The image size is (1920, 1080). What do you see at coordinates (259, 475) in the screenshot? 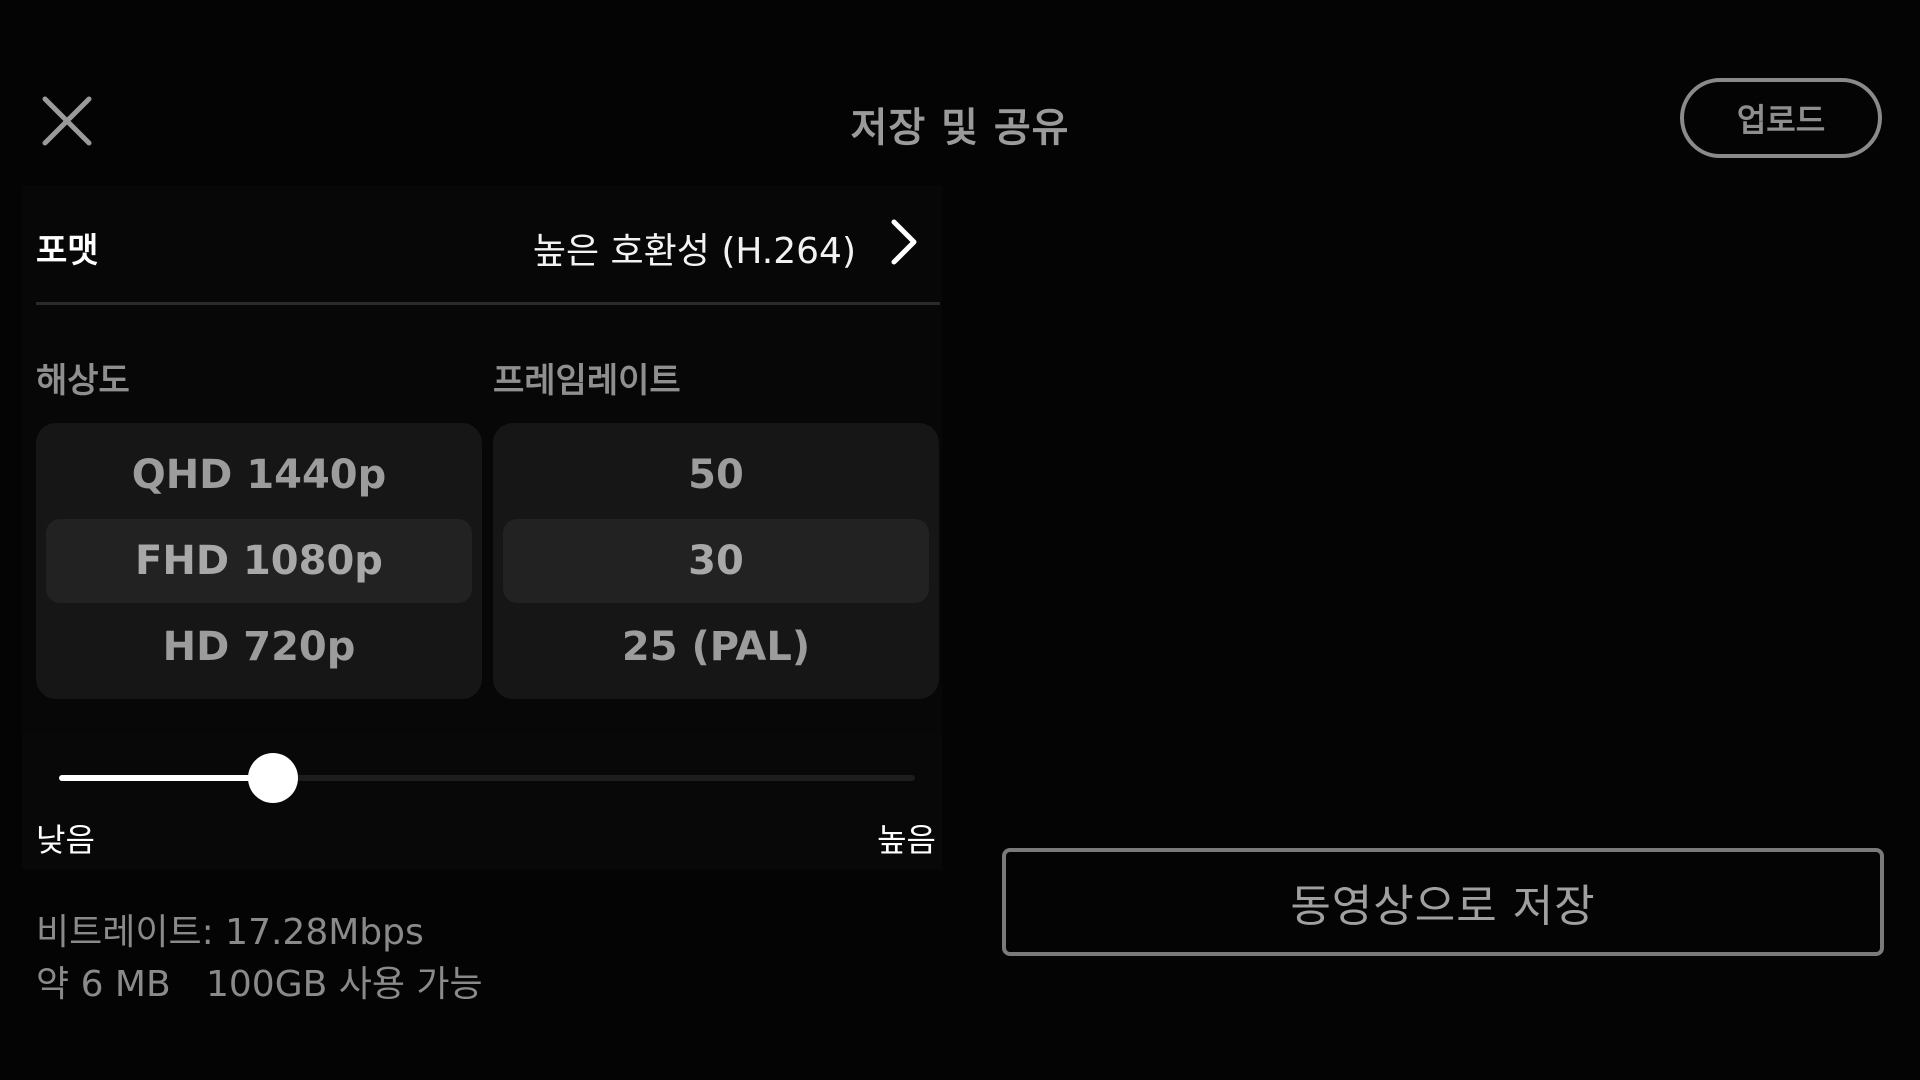
I see `resolution-option: QHD 1440p` at bounding box center [259, 475].